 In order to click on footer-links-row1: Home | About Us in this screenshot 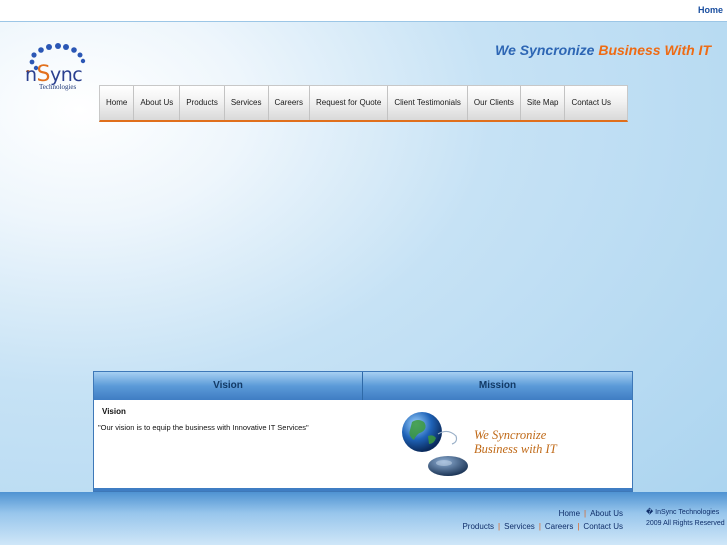, I will do `click(591, 513)`.